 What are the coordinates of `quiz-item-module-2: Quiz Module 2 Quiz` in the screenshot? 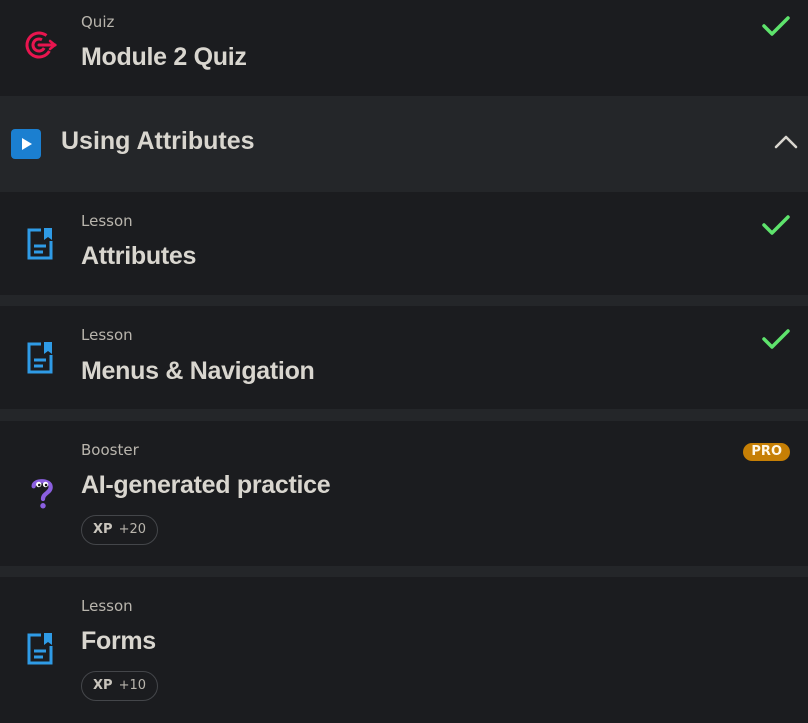 It's located at (404, 48).